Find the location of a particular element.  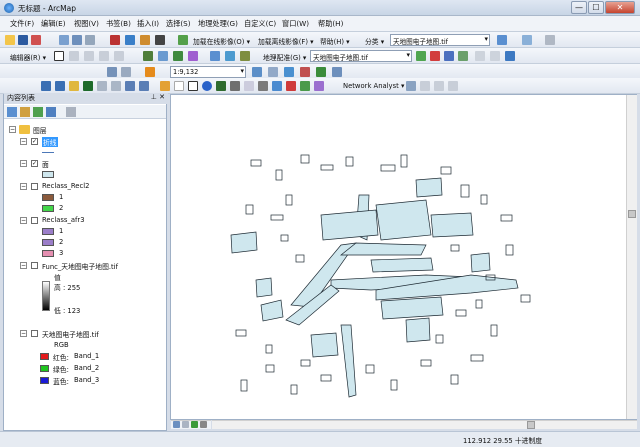

copy-icon is located at coordinates (77, 40).